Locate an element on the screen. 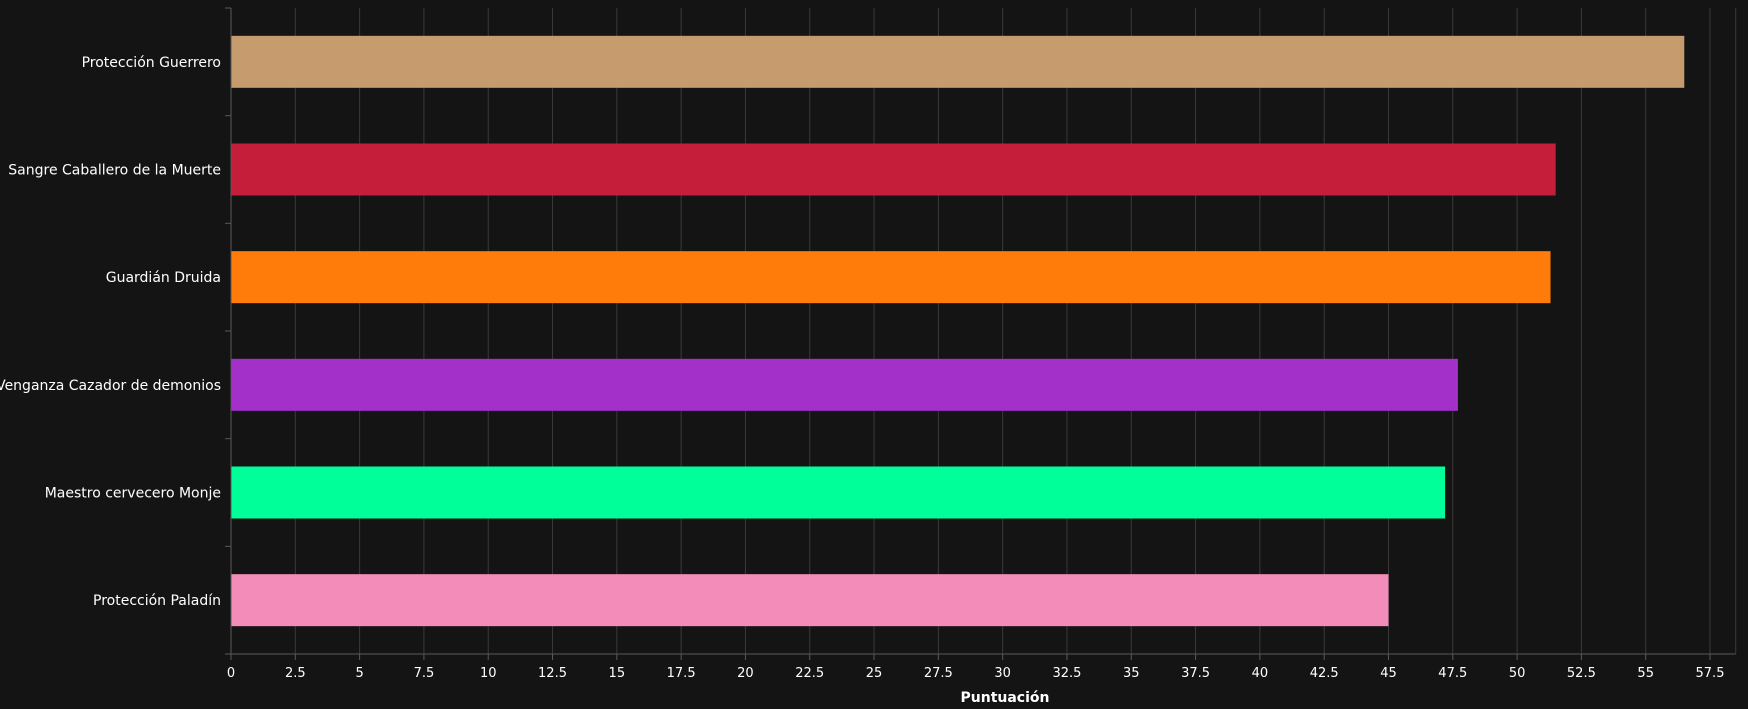 The image size is (1748, 709). x-tick-label: 35 is located at coordinates (1131, 673).